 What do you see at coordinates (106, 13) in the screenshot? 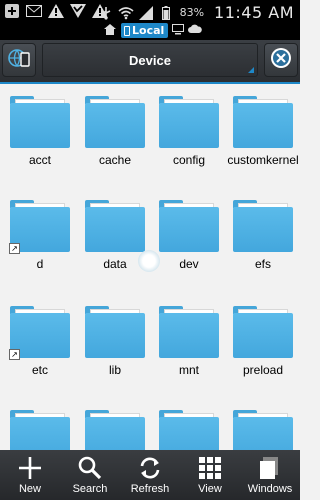
I see `usb-icon` at bounding box center [106, 13].